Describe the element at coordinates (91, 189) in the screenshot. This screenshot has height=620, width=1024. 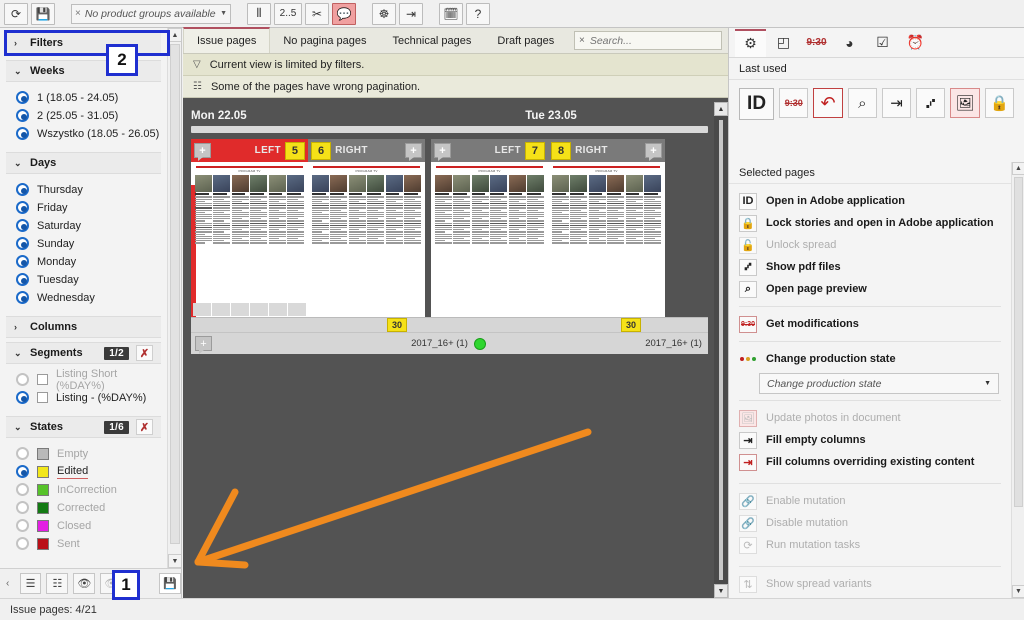
I see `day-option: Thursday` at that location.